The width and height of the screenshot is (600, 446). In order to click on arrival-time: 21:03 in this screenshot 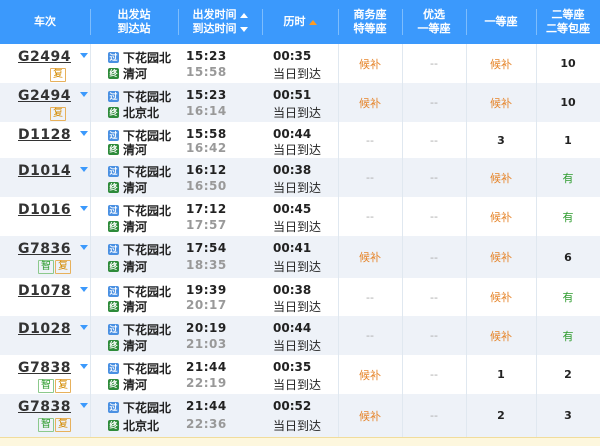, I will do `click(206, 344)`.